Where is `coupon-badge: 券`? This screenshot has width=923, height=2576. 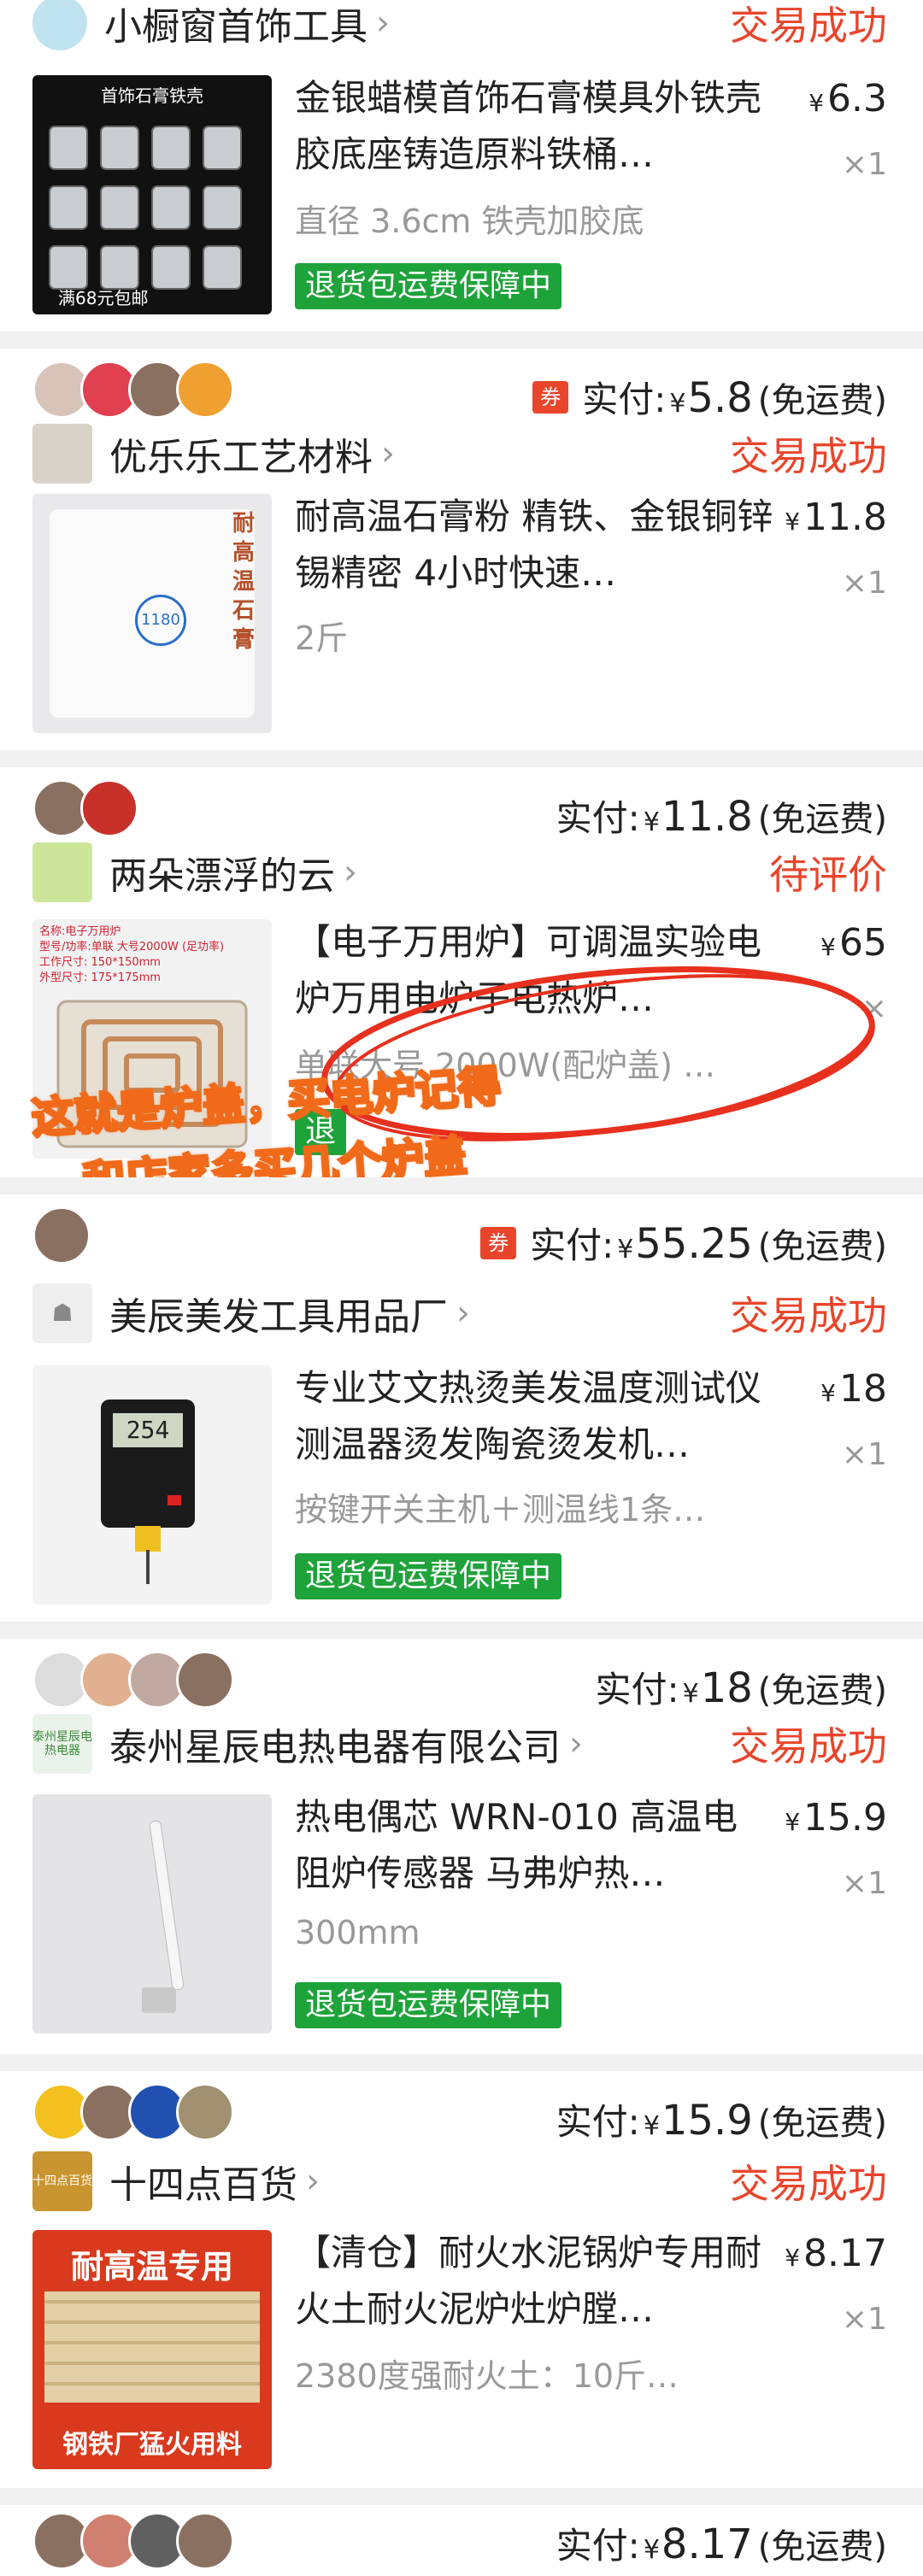
coupon-badge: 券 is located at coordinates (498, 1242).